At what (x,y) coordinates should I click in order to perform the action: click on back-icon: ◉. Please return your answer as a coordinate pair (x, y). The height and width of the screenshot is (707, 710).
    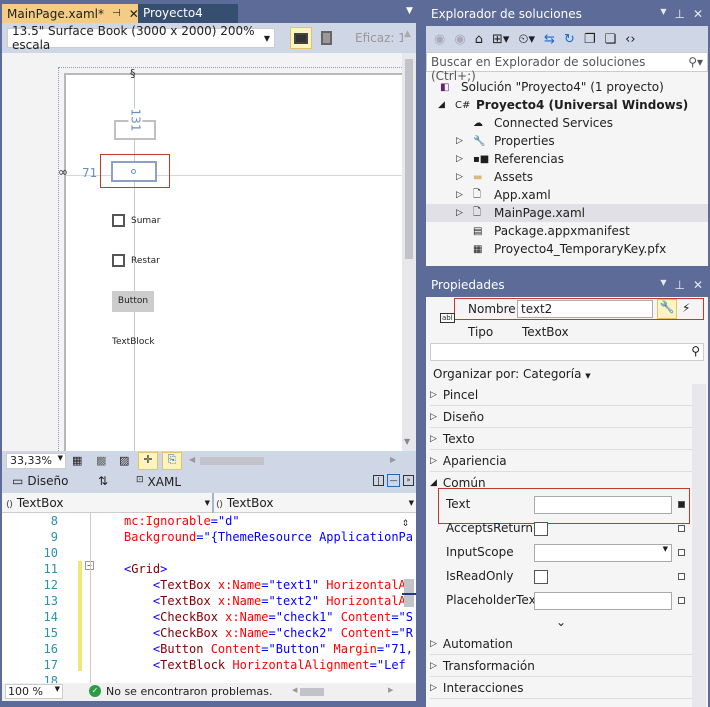
    Looking at the image, I should click on (439, 39).